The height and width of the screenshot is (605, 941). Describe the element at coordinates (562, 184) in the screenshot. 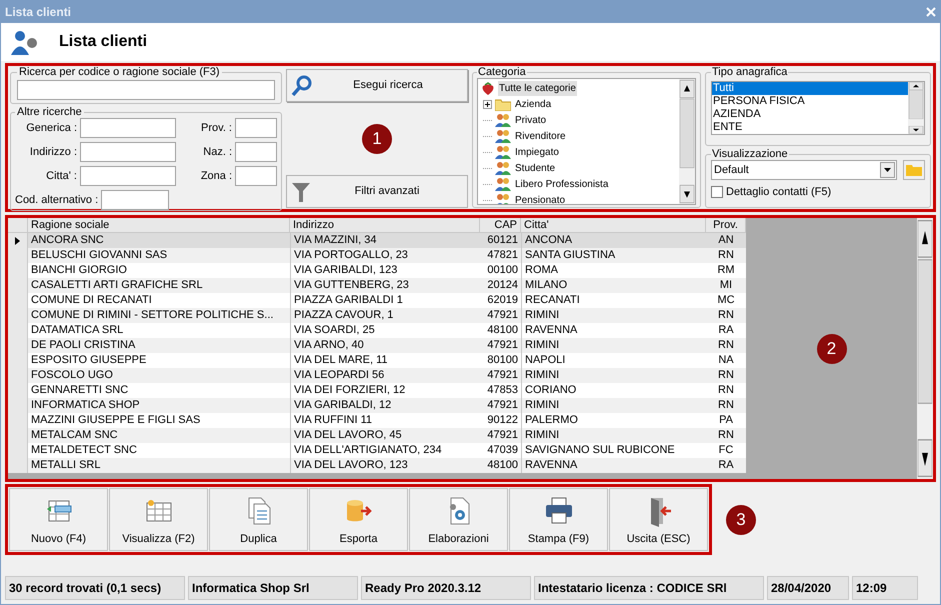

I see `tree-item: Libero Professionista` at that location.